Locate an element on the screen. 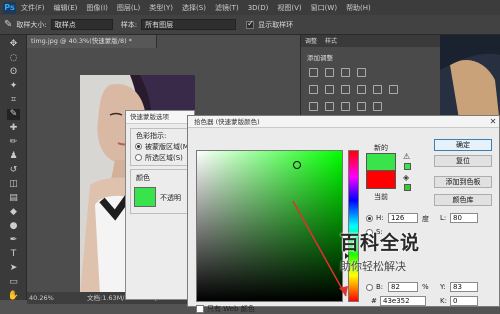 The width and height of the screenshot is (500, 314). menu-edit: 编辑(E) is located at coordinates (66, 8).